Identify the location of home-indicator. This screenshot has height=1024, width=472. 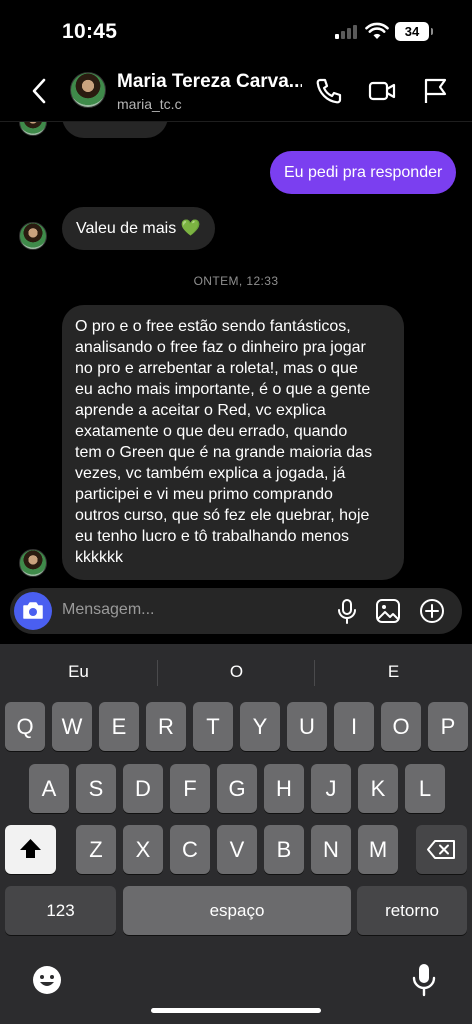
(236, 1010).